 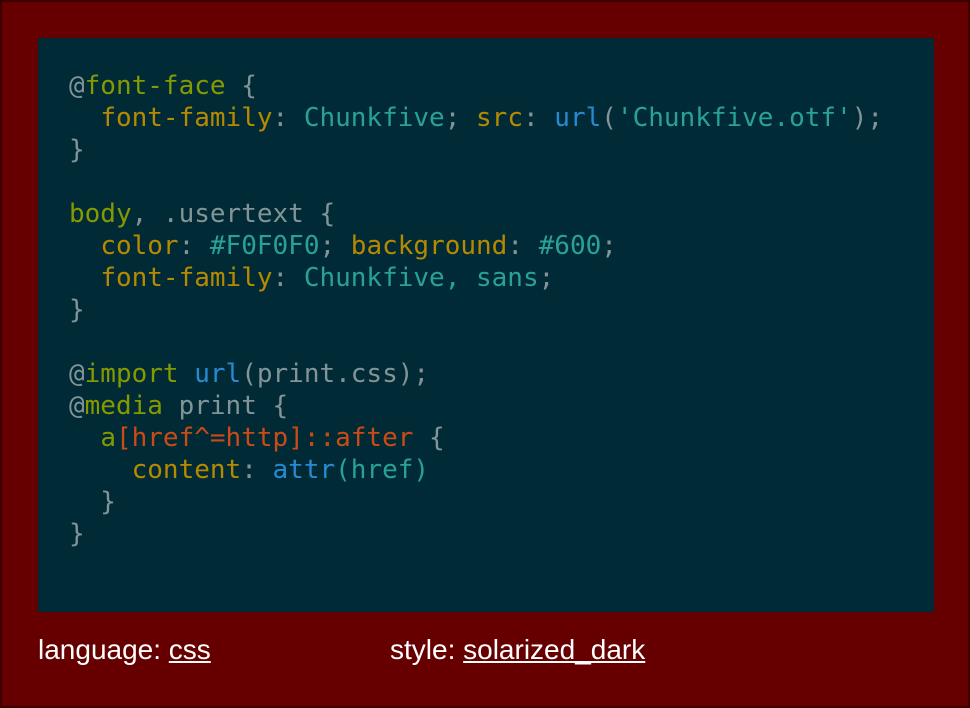 What do you see at coordinates (335, 374) in the screenshot?
I see `code-token: (print.css);` at bounding box center [335, 374].